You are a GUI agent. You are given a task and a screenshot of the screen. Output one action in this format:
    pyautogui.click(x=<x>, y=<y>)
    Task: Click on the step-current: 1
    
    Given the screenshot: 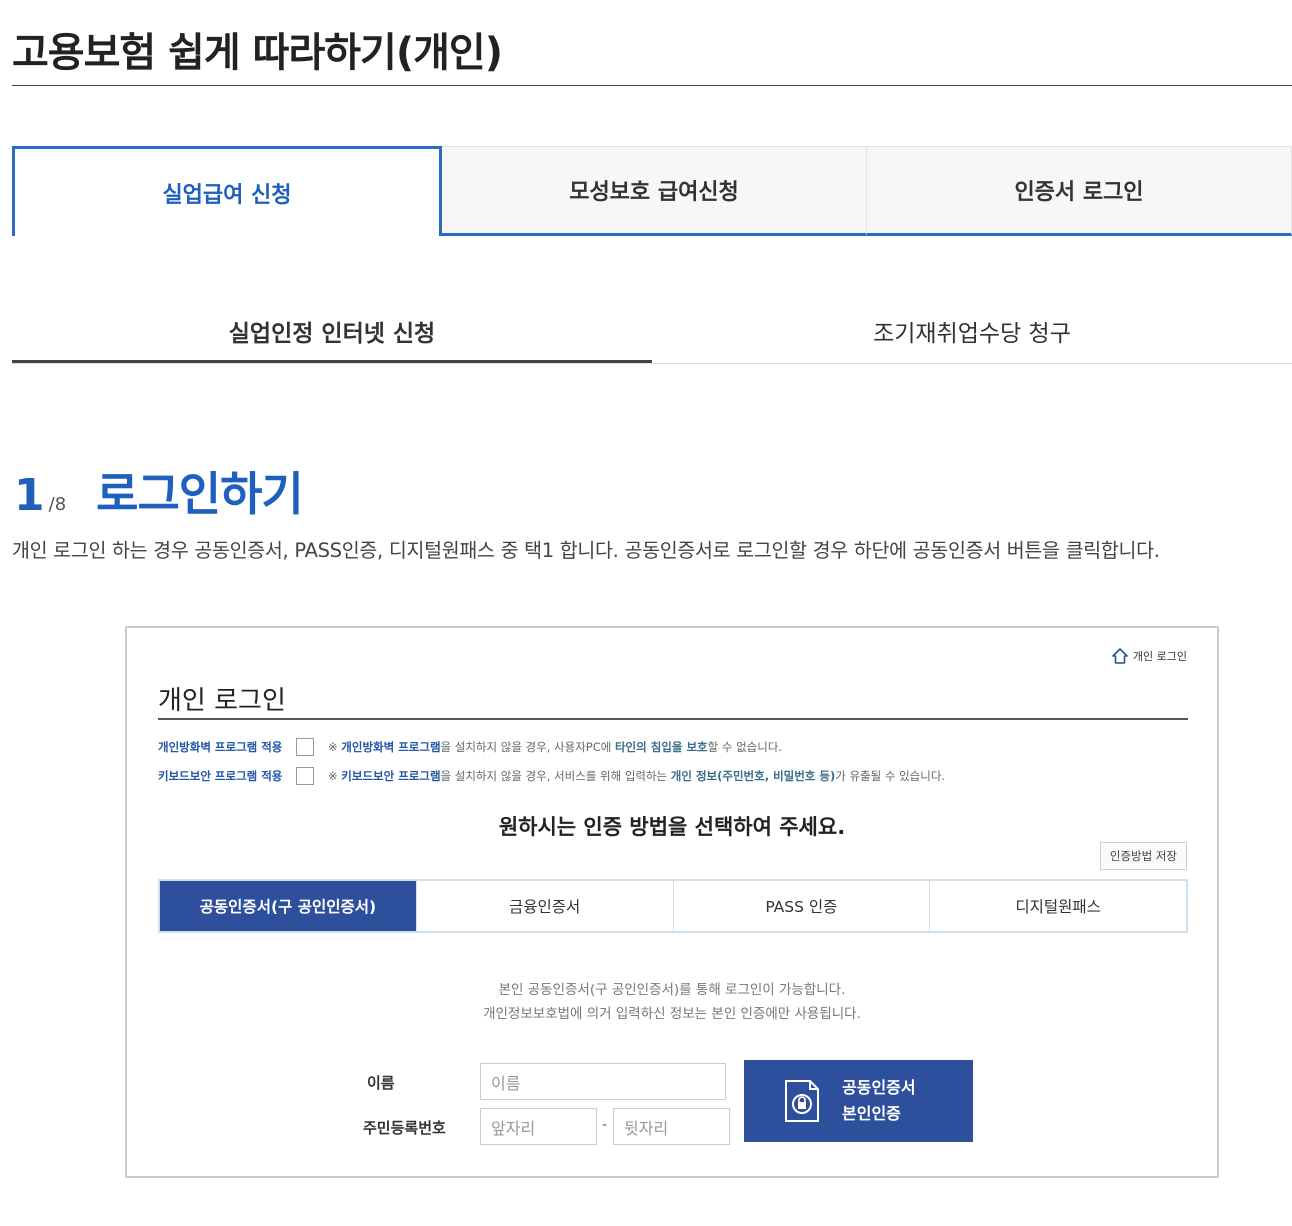 What is the action you would take?
    pyautogui.click(x=29, y=495)
    